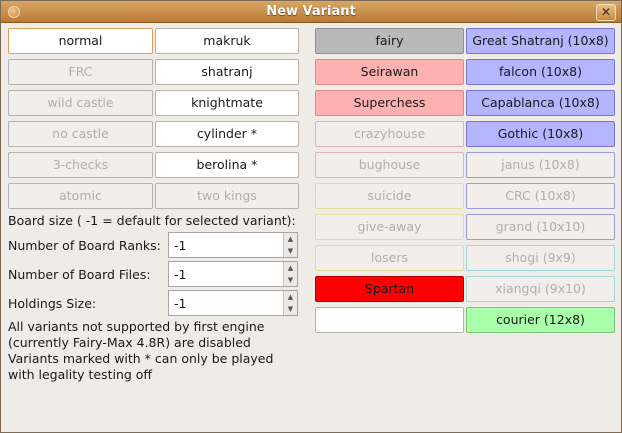 The height and width of the screenshot is (433, 622). I want to click on board-ranks-spinbox: -1 ▲ ▼, so click(233, 245).